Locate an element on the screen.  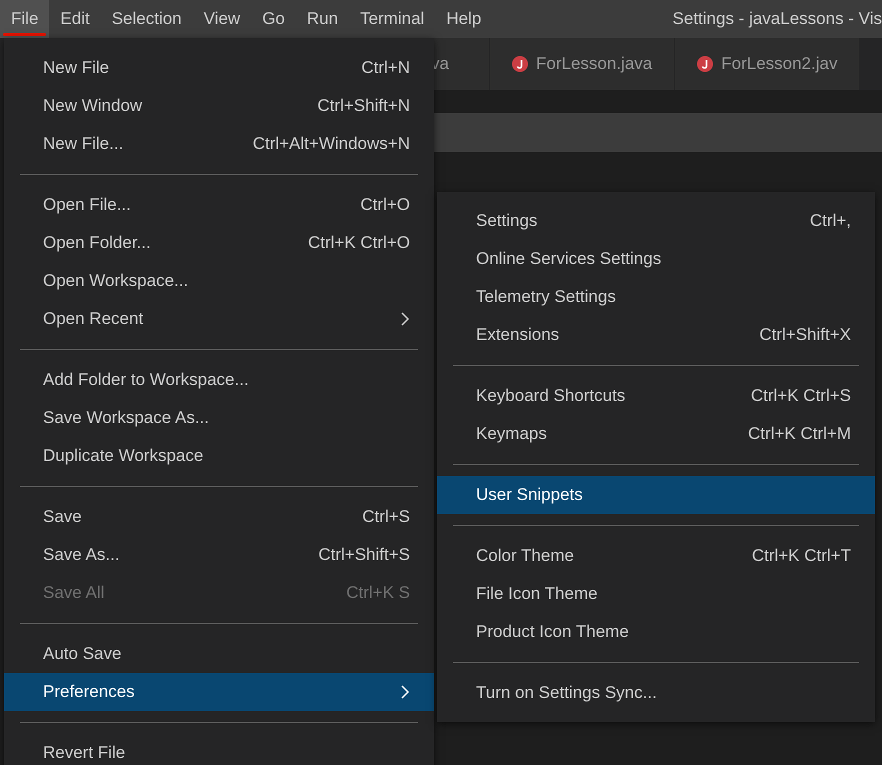
menu-item: Extensions Ctrl+Shift+X is located at coordinates (656, 335).